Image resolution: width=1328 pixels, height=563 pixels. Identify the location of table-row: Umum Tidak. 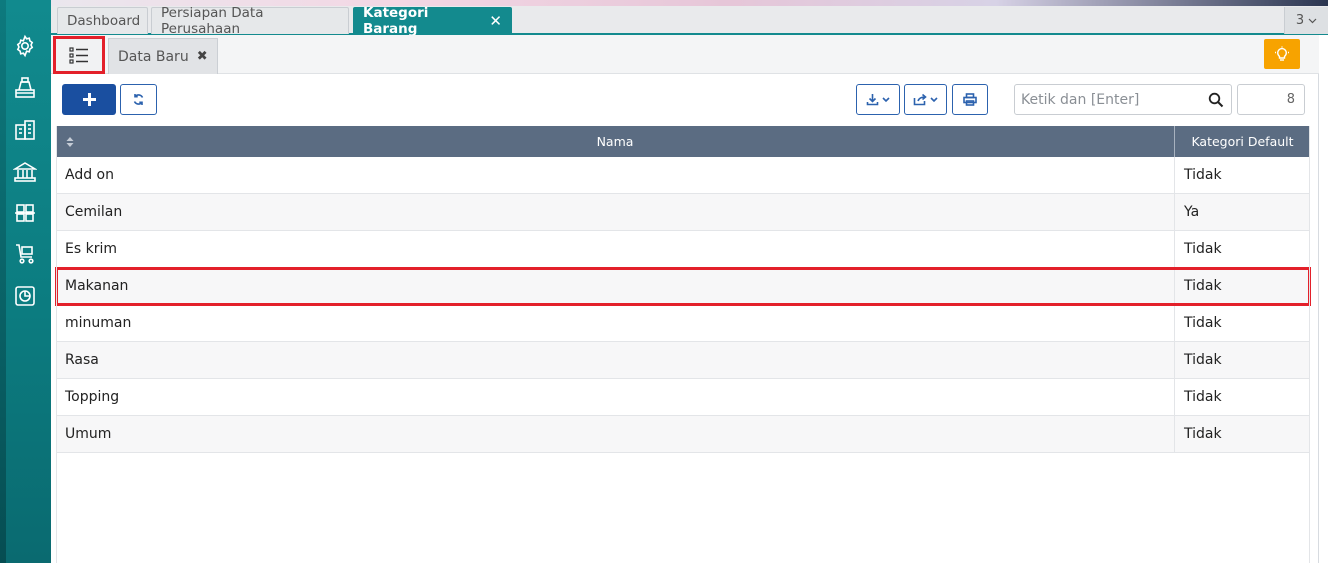
(683, 434).